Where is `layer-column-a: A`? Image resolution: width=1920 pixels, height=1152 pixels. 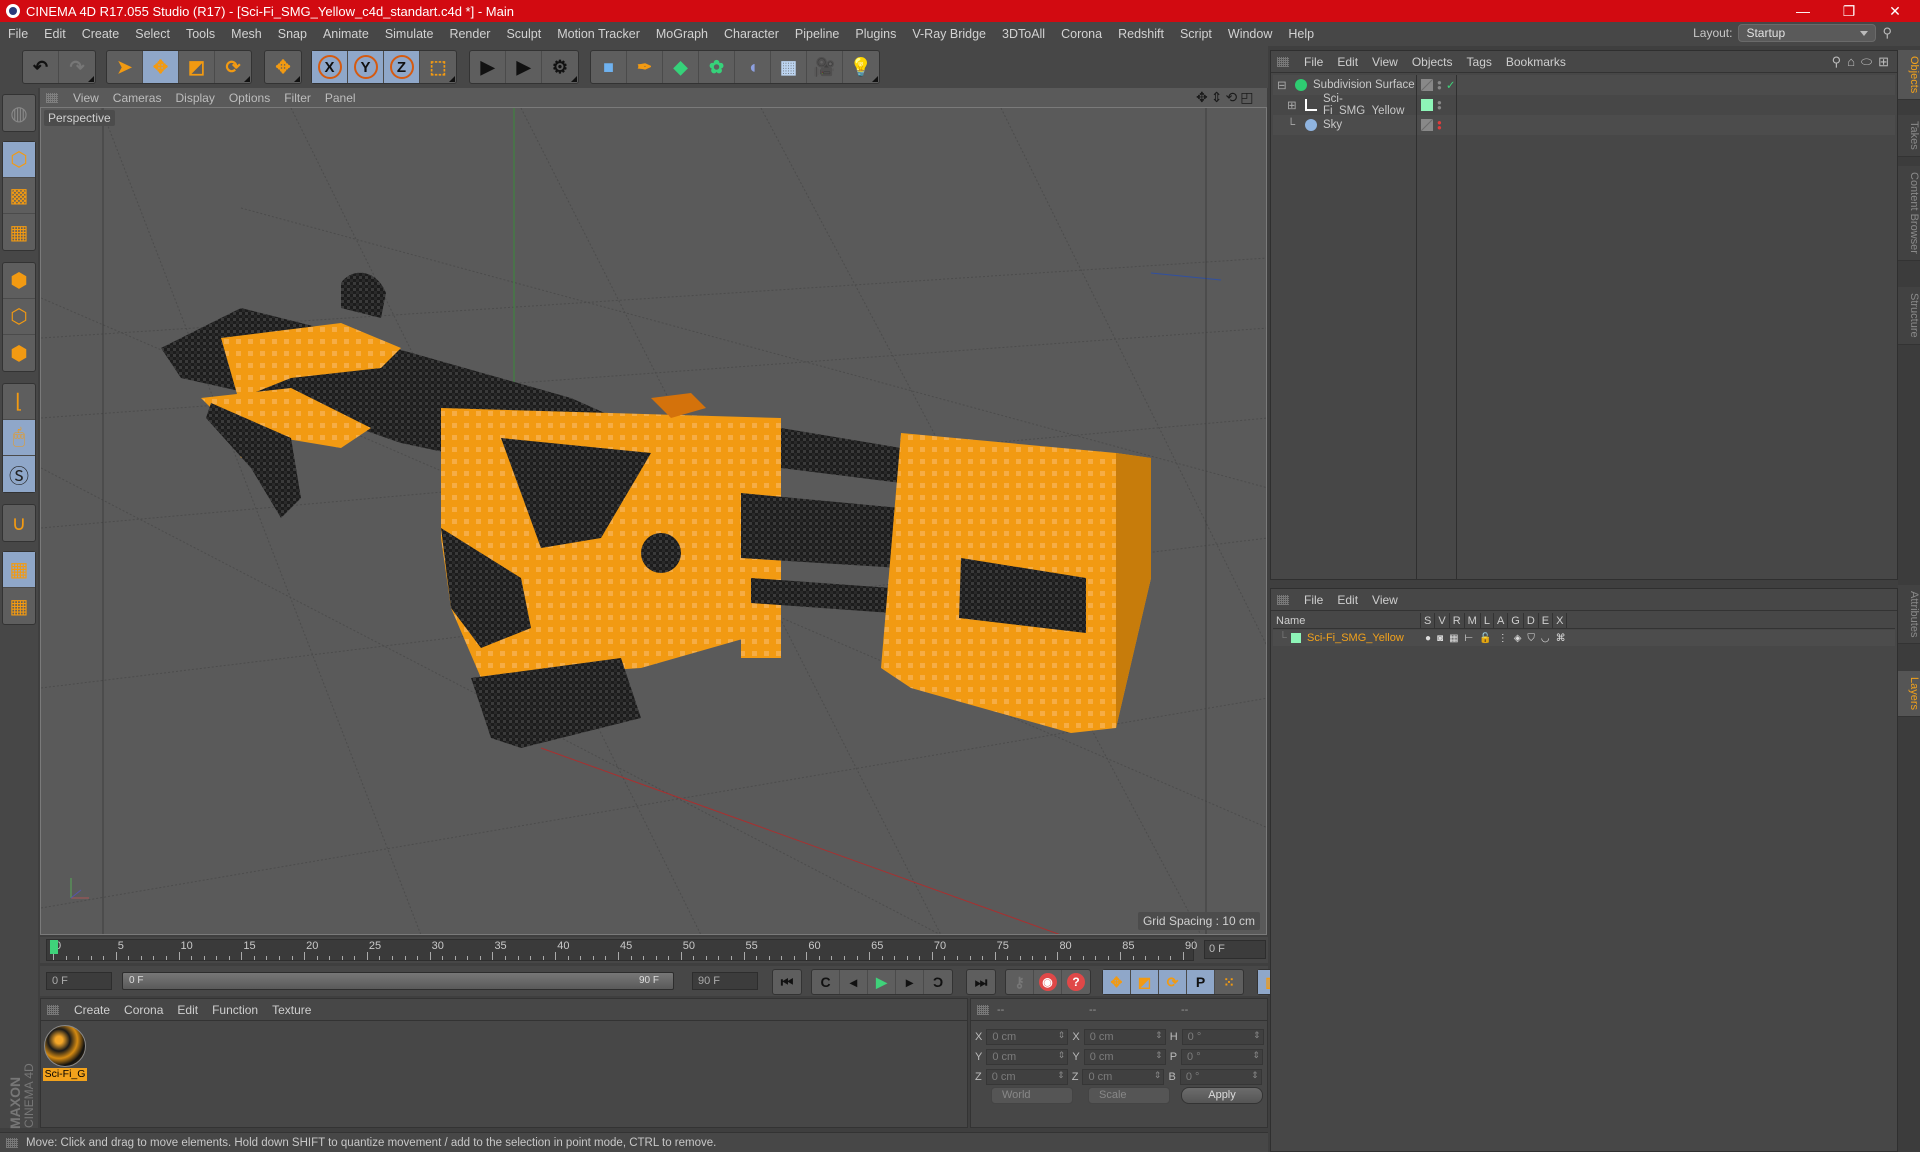 layer-column-a: A is located at coordinates (1501, 620).